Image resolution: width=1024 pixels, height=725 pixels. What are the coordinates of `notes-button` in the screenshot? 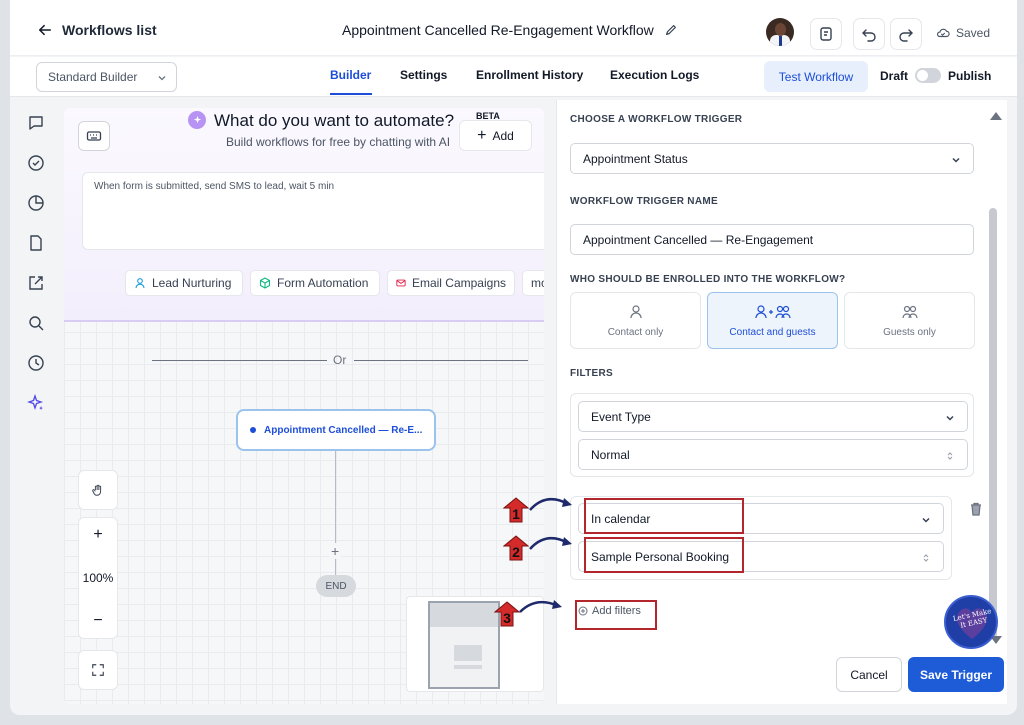 It's located at (826, 34).